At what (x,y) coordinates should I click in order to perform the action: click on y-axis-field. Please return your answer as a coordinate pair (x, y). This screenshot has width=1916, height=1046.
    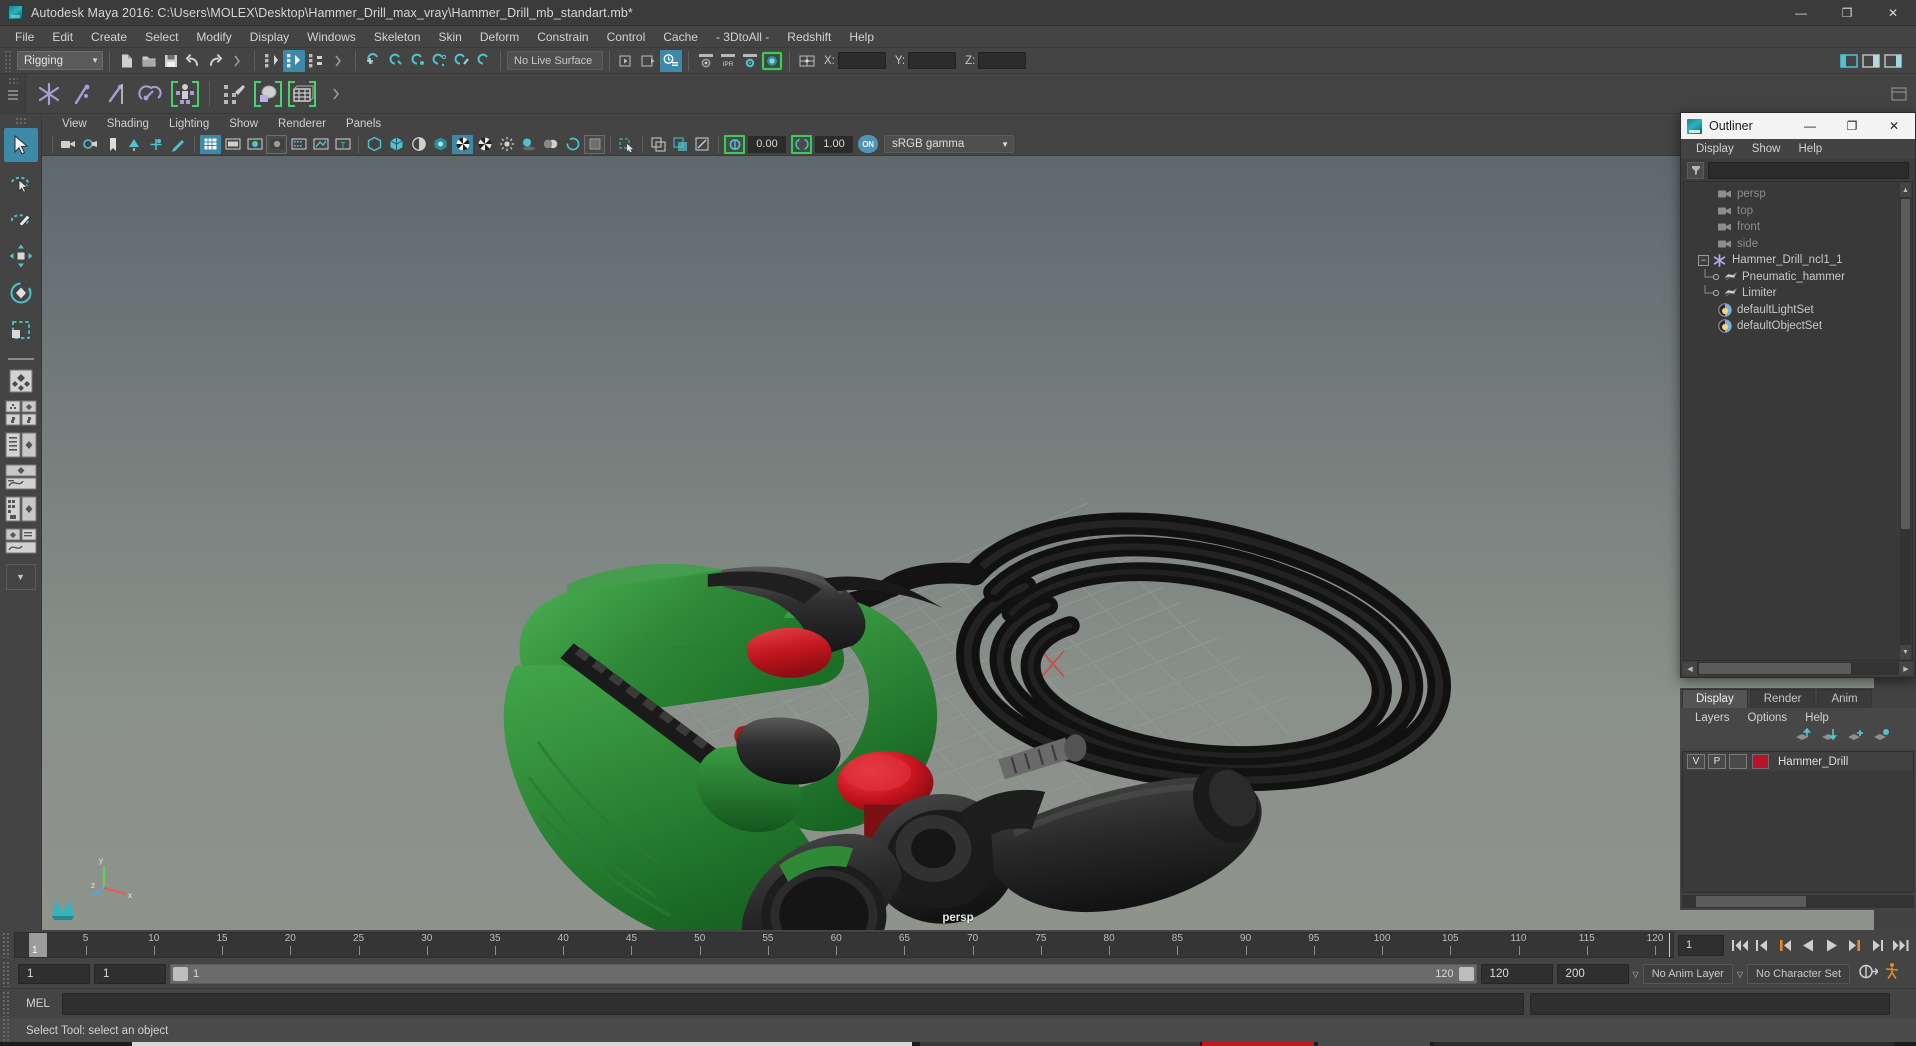
    Looking at the image, I should click on (932, 60).